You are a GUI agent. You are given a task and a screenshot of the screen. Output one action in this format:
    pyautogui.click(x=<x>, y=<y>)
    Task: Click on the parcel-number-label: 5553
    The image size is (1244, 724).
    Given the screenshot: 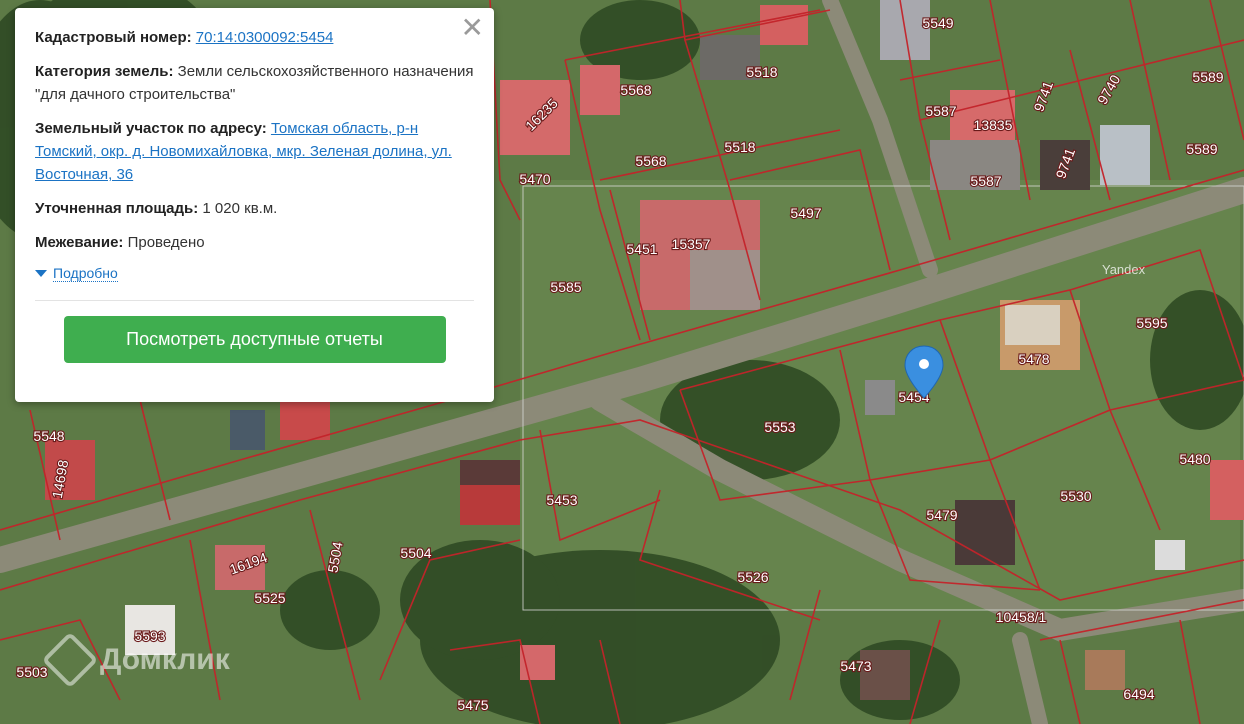 What is the action you would take?
    pyautogui.click(x=779, y=427)
    